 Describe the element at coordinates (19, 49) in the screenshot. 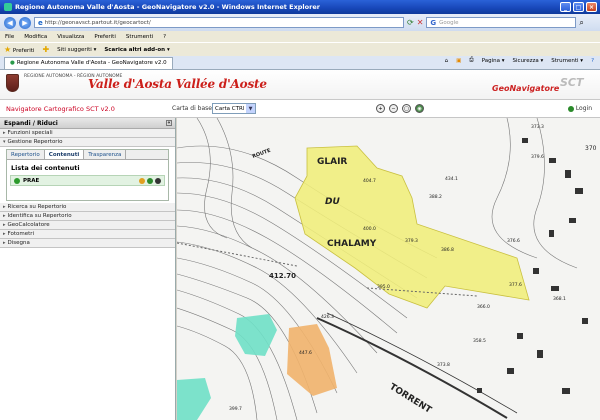

I see `favorites-button: ★ Preferiti` at that location.